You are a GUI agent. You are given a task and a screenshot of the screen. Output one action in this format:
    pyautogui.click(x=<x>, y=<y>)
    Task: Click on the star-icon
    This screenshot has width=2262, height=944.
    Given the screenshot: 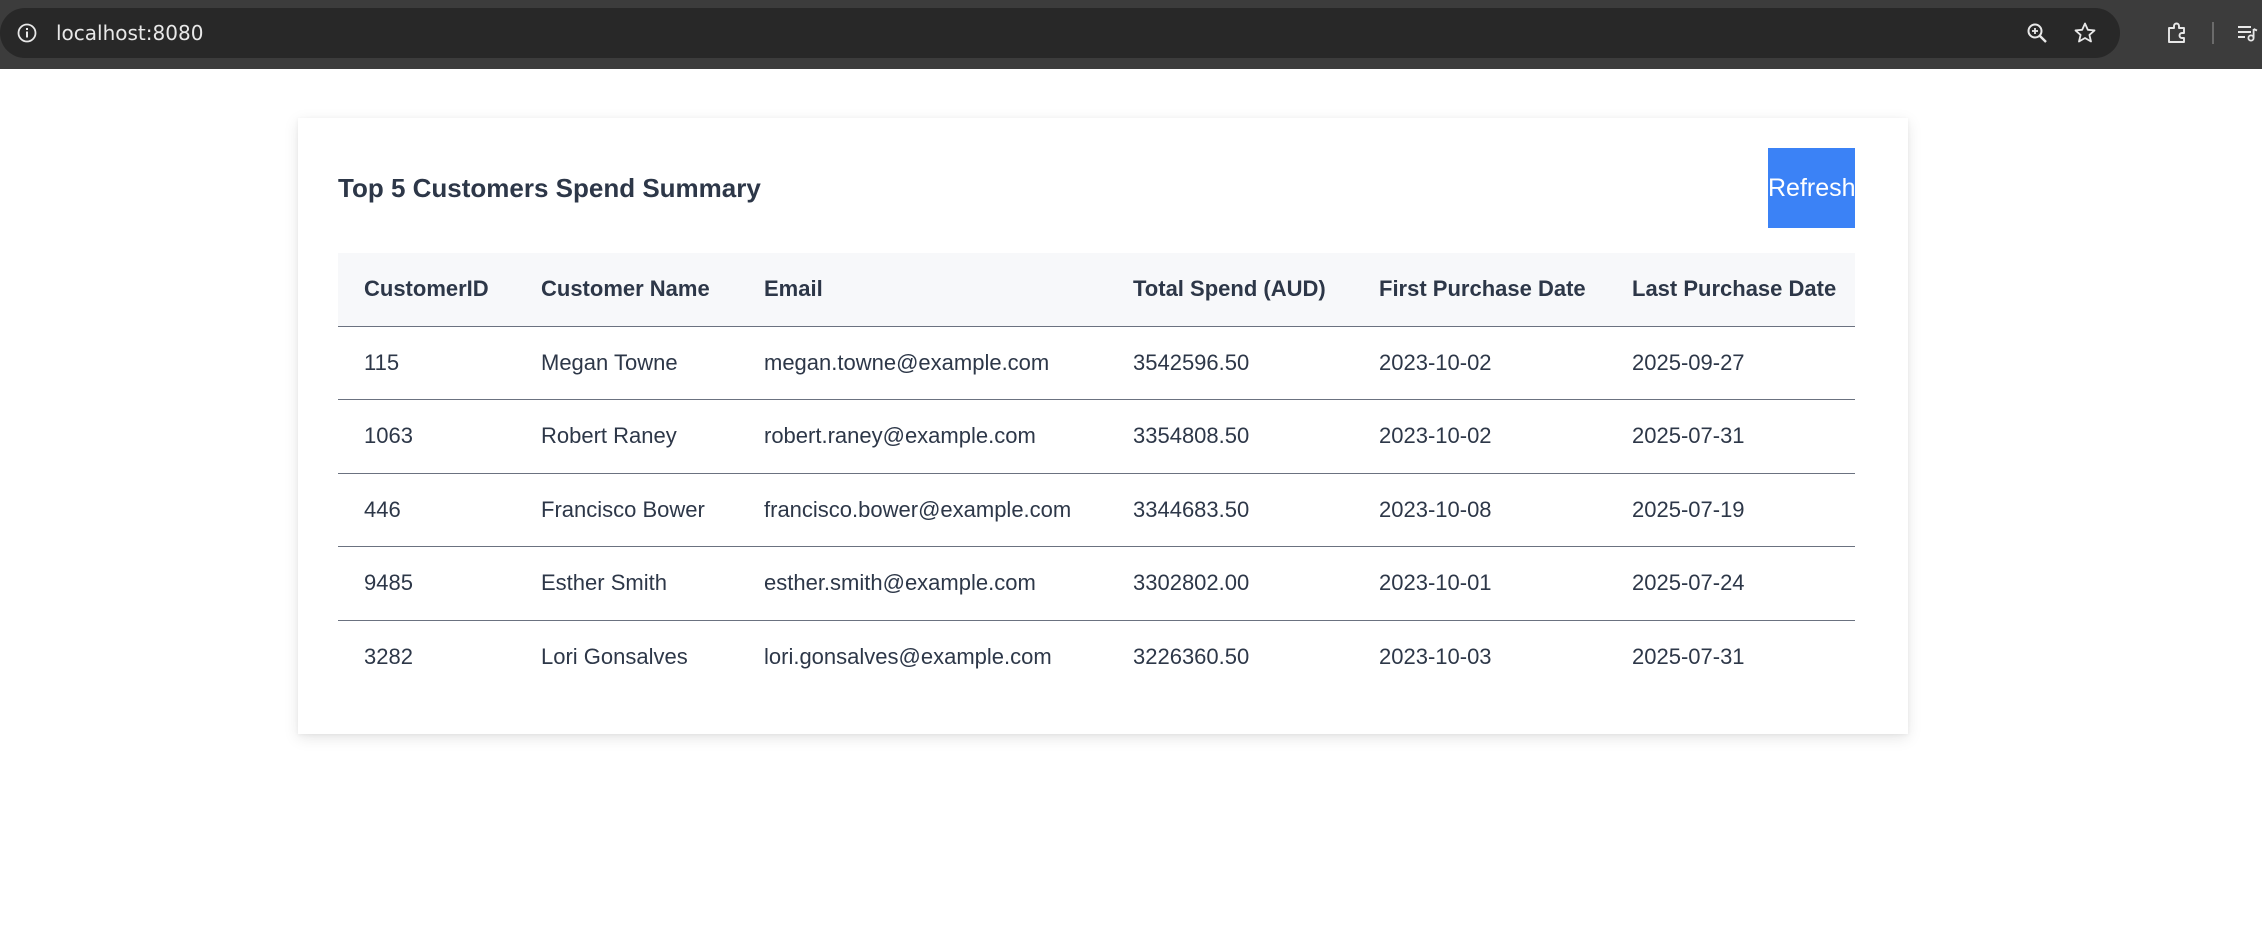 What is the action you would take?
    pyautogui.click(x=2085, y=33)
    